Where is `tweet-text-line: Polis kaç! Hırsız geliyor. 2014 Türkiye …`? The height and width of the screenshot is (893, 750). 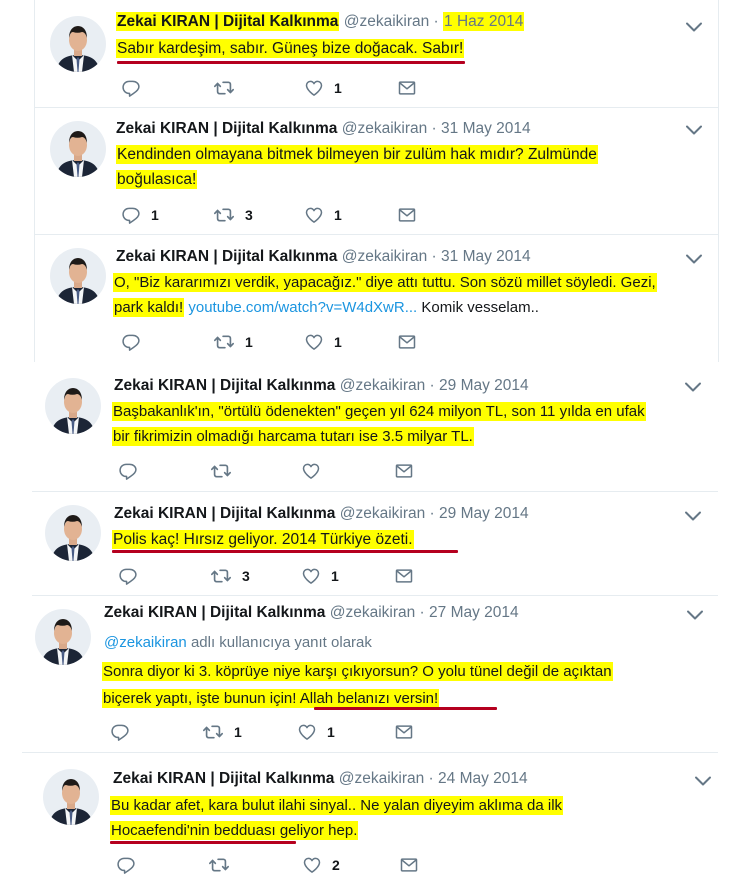 tweet-text-line: Polis kaç! Hırsız geliyor. 2014 Türkiye … is located at coordinates (263, 539).